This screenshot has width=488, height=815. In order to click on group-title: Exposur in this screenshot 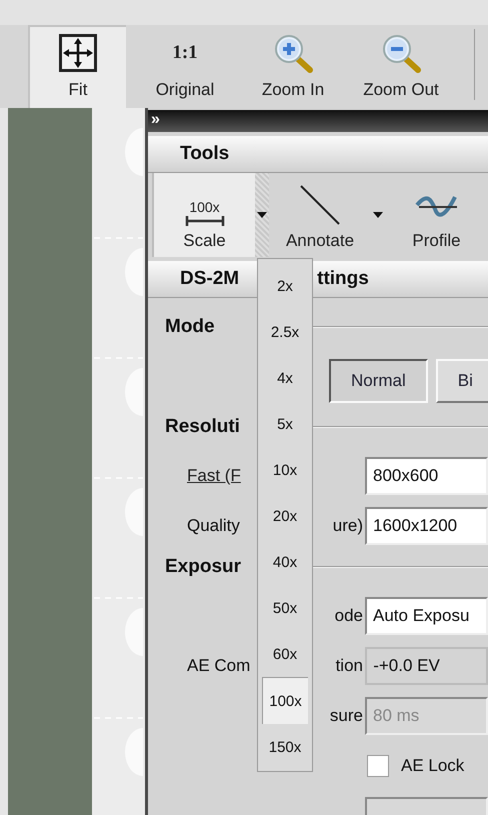, I will do `click(203, 567)`.